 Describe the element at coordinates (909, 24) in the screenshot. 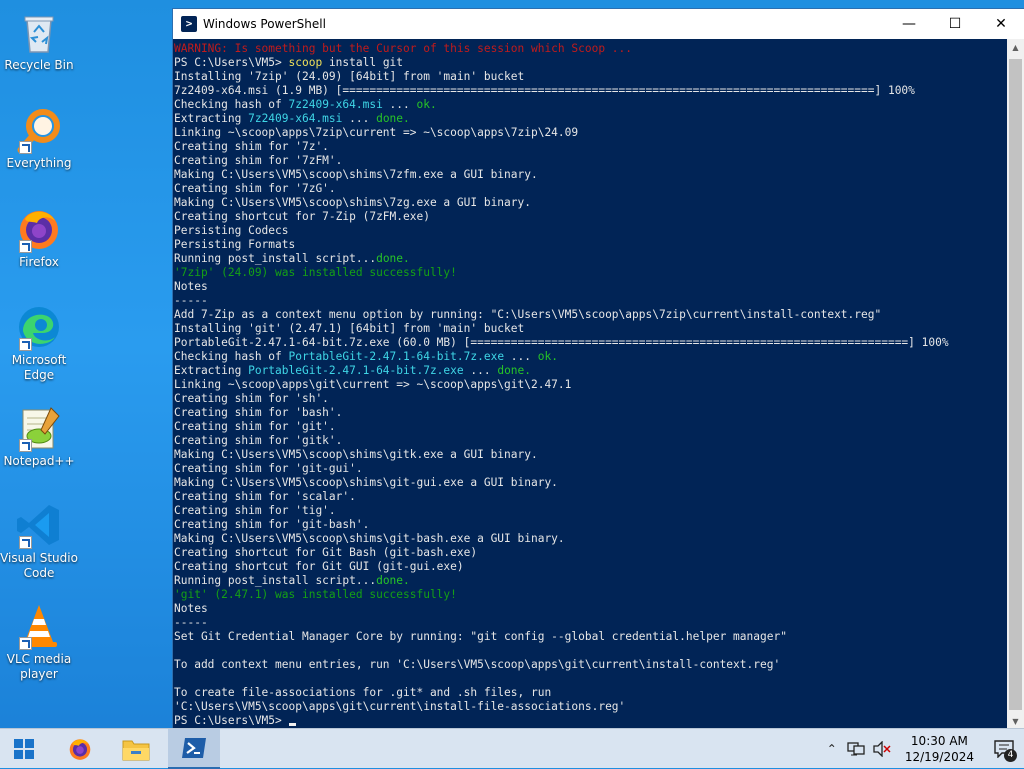

I see `minimize-button: —` at that location.